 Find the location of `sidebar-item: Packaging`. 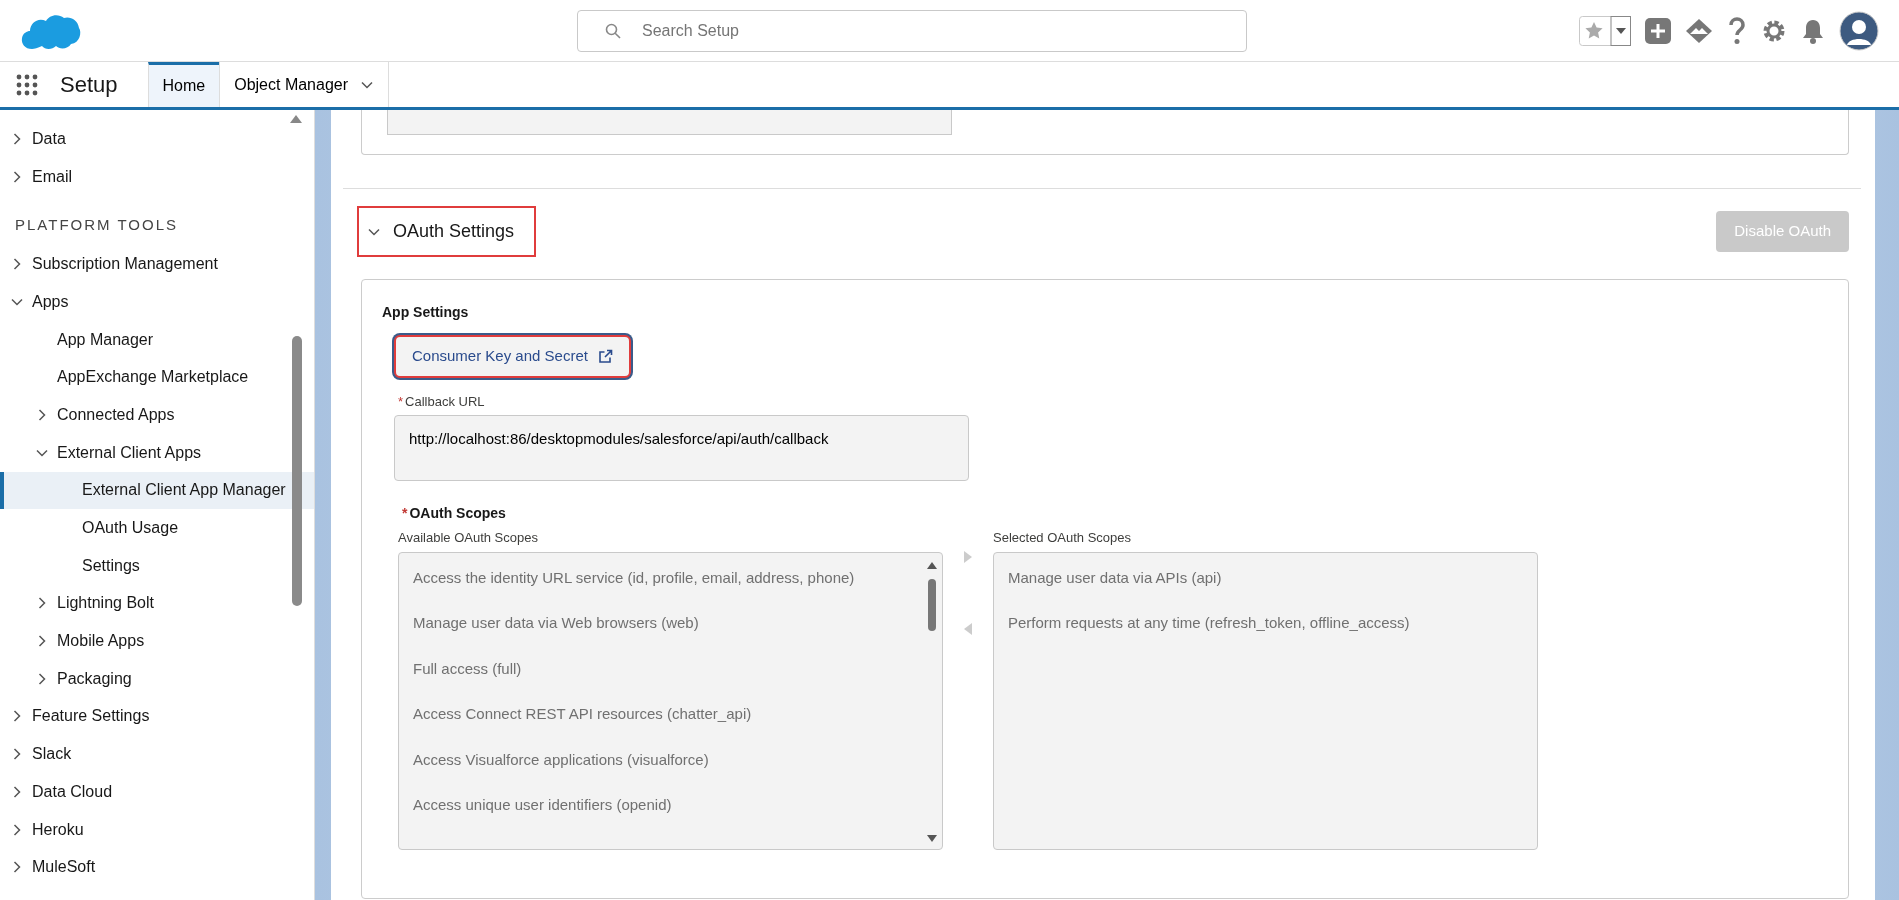

sidebar-item: Packaging is located at coordinates (157, 678).